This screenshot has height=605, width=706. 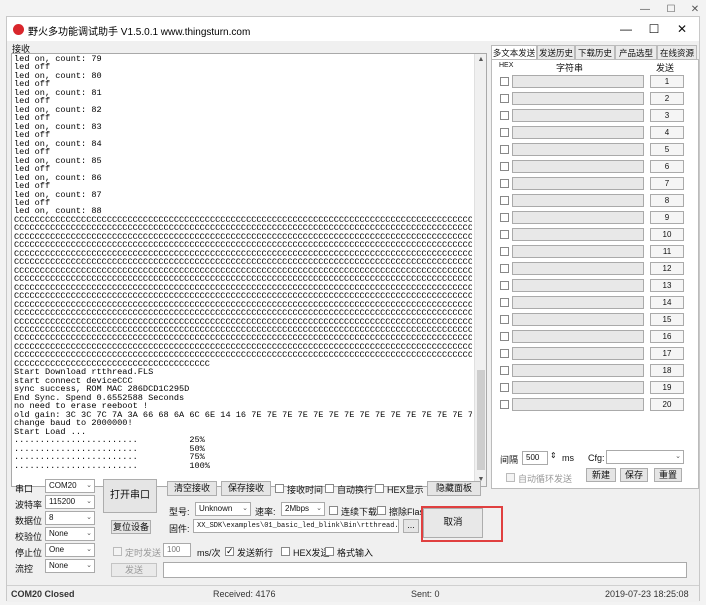 I want to click on new-config-button: 新建, so click(x=601, y=475).